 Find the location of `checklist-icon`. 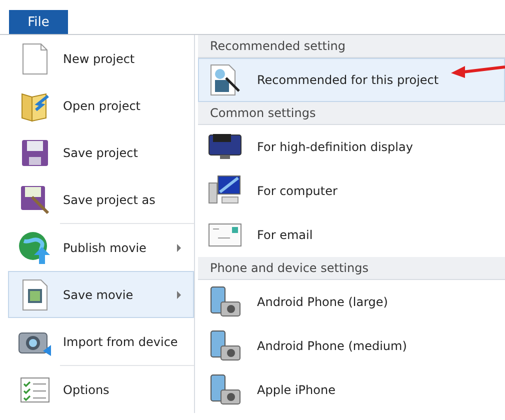

checklist-icon is located at coordinates (35, 389).